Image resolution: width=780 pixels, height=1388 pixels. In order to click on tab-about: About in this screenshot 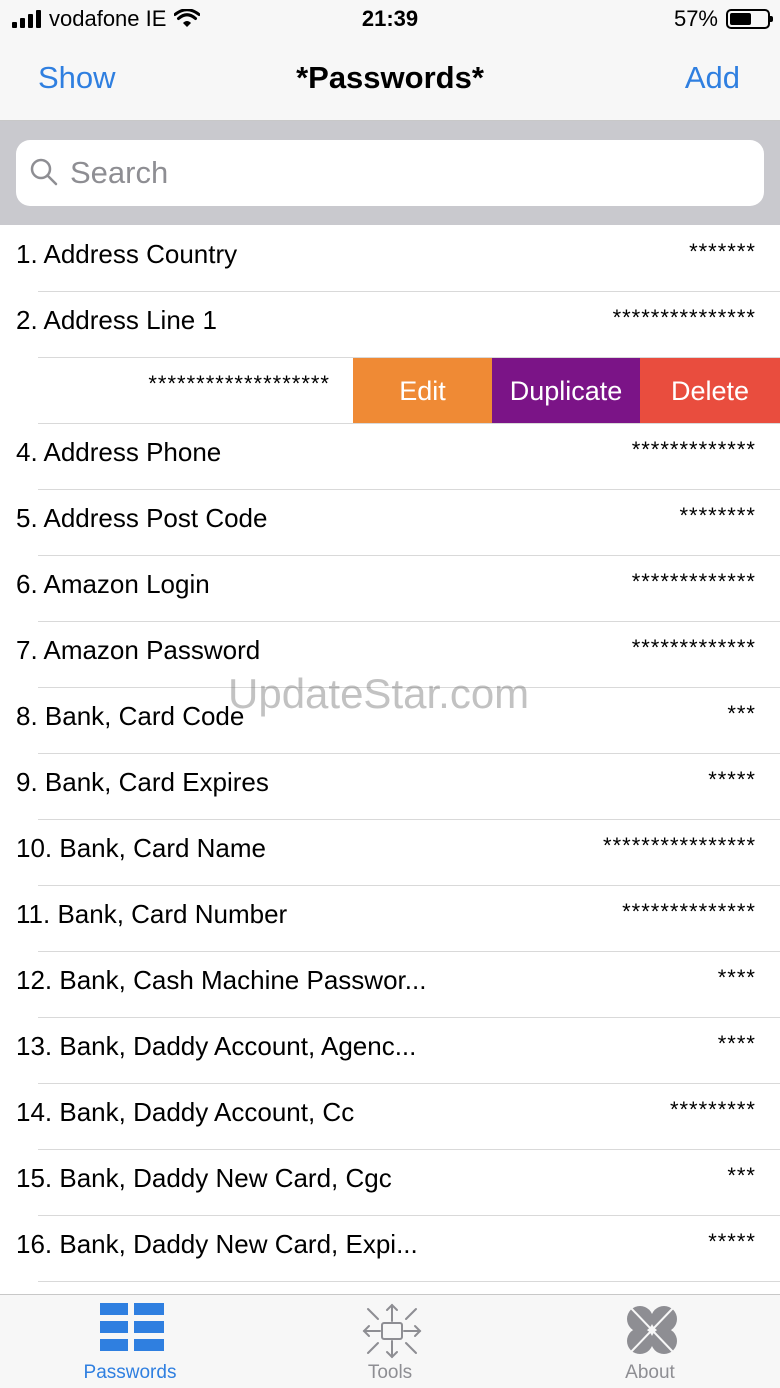, I will do `click(650, 1341)`.